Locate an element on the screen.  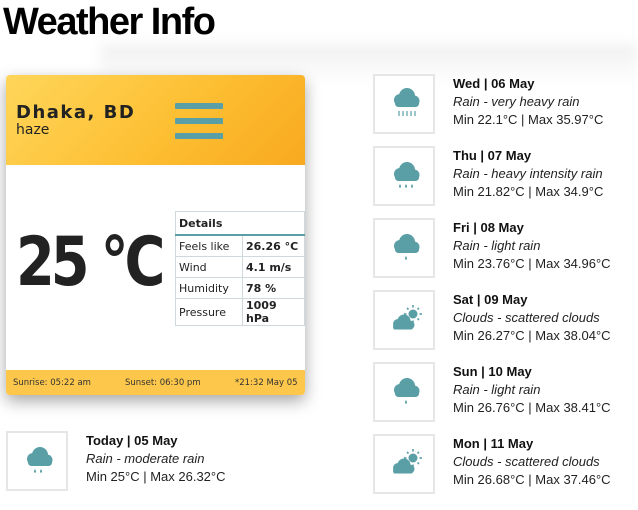
forecast-description: Rain - heavy intensity rain is located at coordinates (528, 173).